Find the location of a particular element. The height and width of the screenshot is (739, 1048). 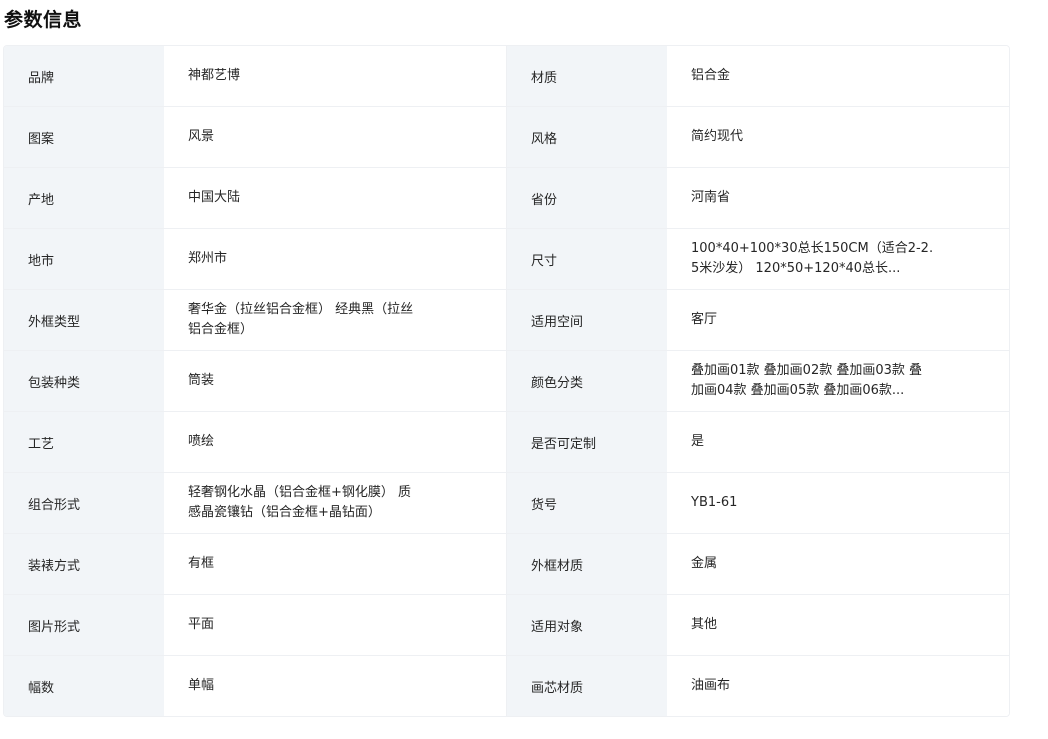

param-label: 是否可定制 is located at coordinates (587, 442).